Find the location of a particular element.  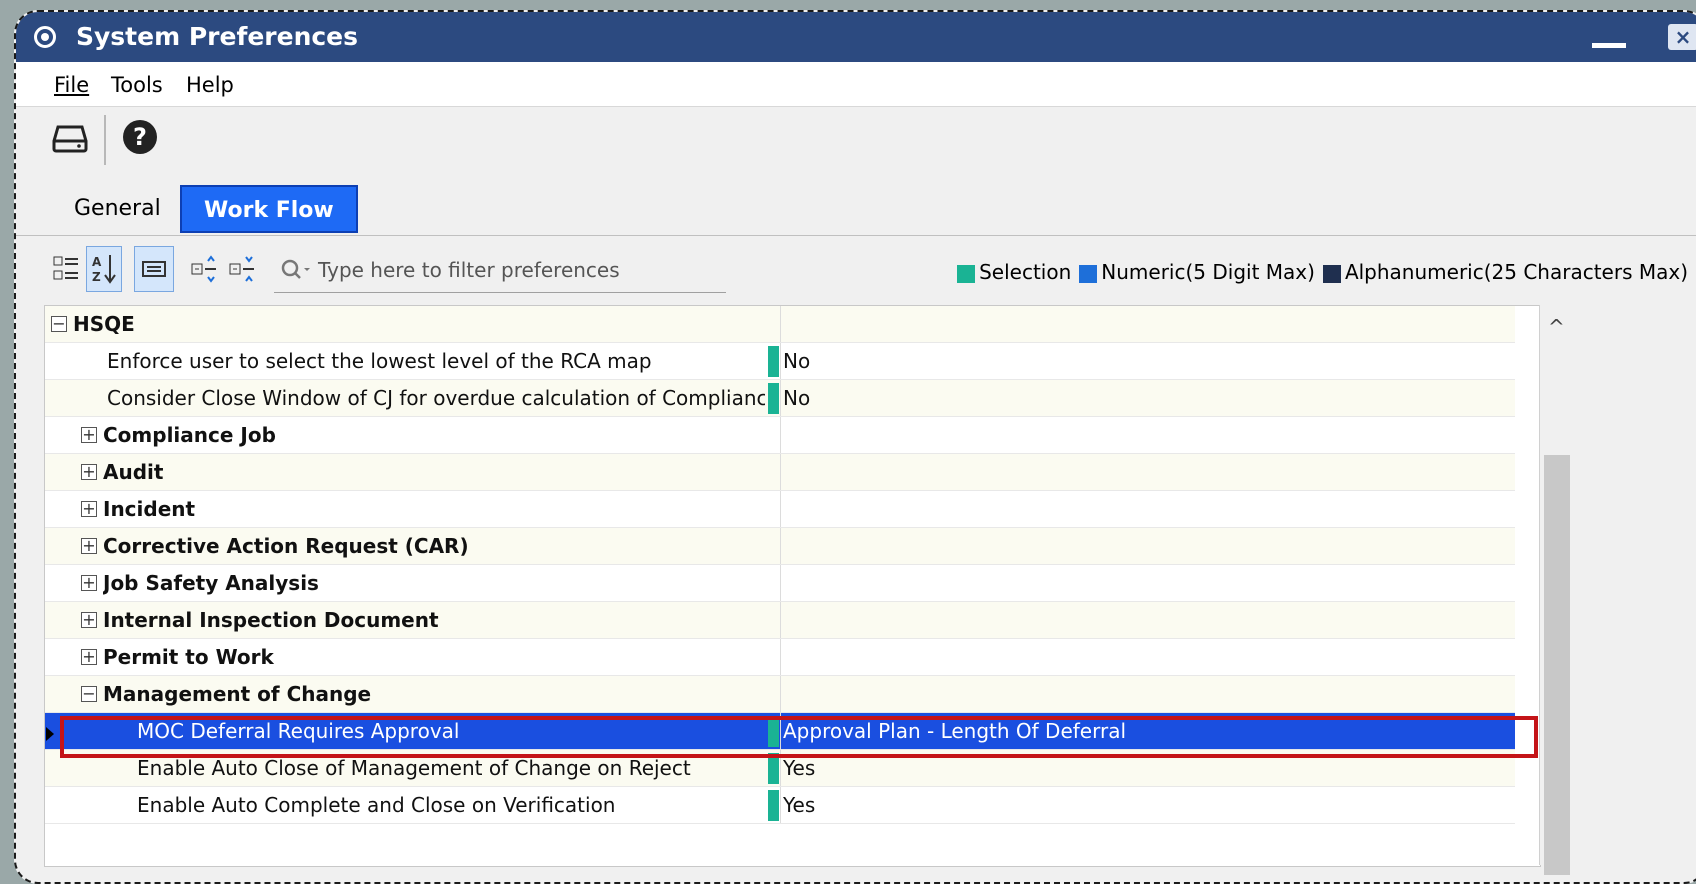

group-label: Job Safety Analysis is located at coordinates (211, 583).